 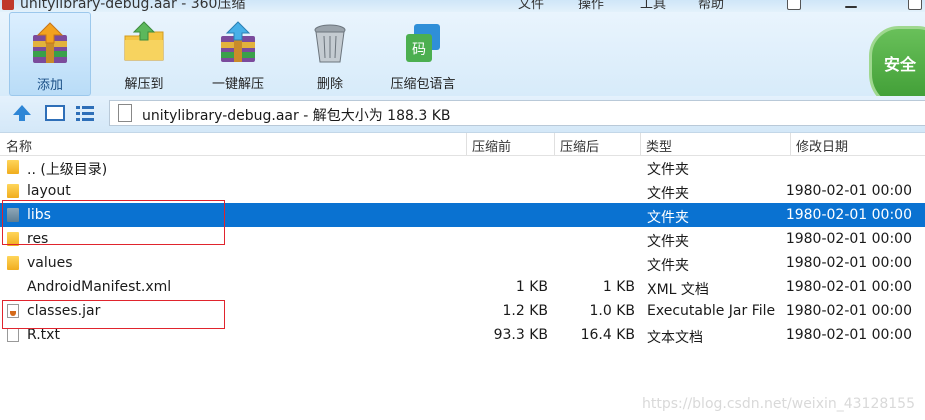 What do you see at coordinates (50, 42) in the screenshot?
I see `add-archive-icon` at bounding box center [50, 42].